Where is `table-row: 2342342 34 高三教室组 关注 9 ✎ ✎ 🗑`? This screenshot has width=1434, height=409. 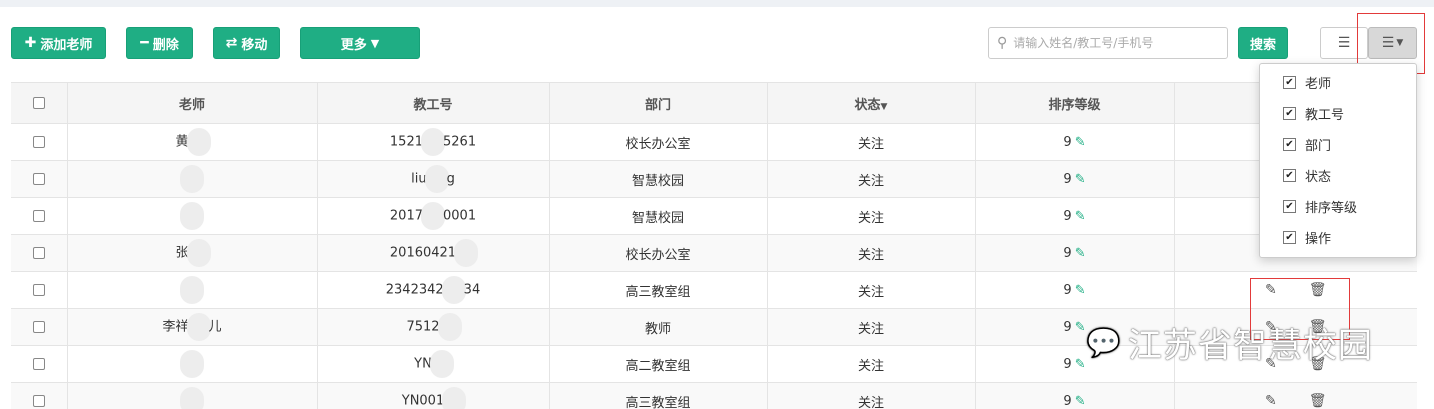 table-row: 2342342 34 高三教室组 关注 9 ✎ ✎ 🗑 is located at coordinates (714, 290).